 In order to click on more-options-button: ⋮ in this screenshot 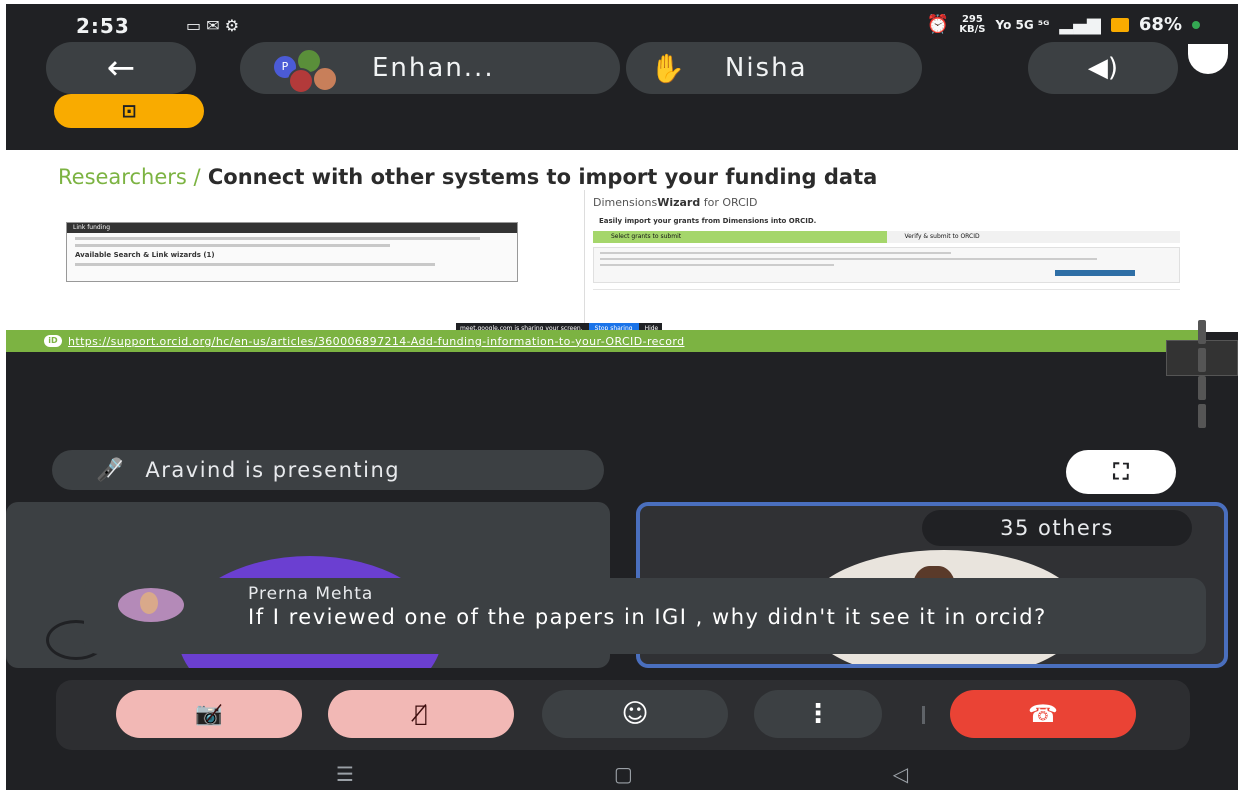, I will do `click(818, 714)`.